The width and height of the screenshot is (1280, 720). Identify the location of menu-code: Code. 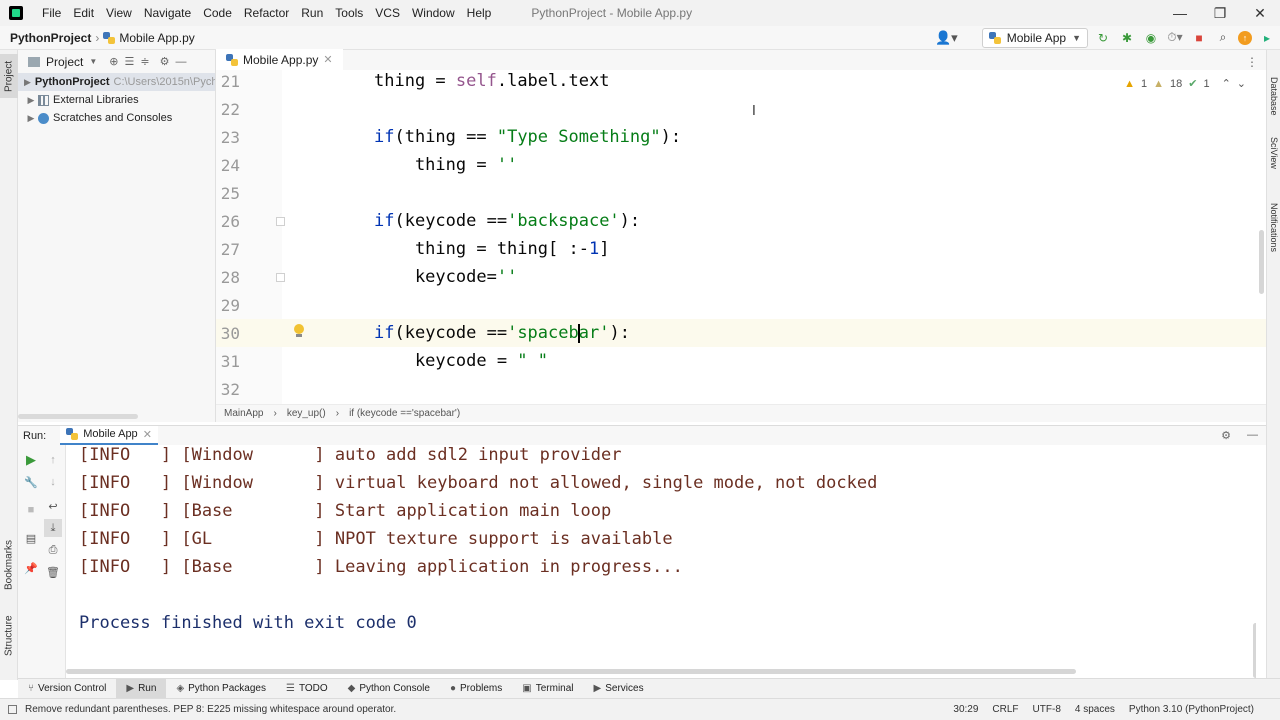
(217, 13).